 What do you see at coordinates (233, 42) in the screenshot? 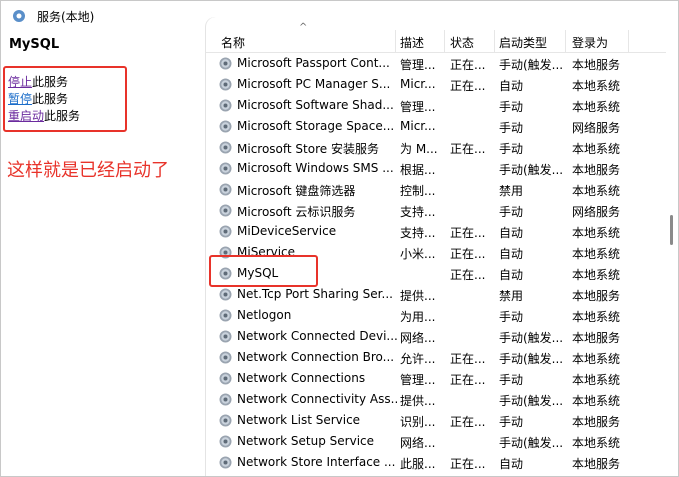
I see `column-header-name: 名称` at bounding box center [233, 42].